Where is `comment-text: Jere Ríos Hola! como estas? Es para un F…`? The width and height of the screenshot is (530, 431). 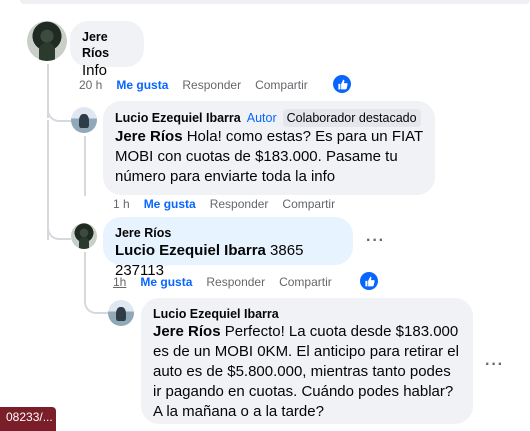
comment-text: Jere Ríos Hola! como estas? Es para un F… is located at coordinates (269, 157).